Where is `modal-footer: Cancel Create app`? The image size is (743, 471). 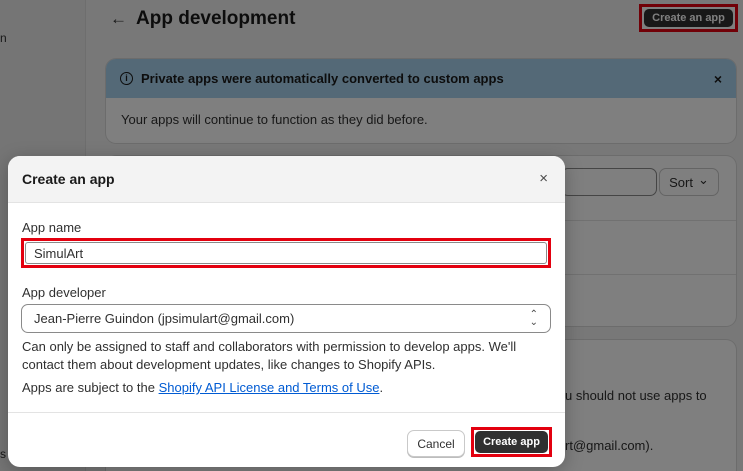
modal-footer: Cancel Create app is located at coordinates (286, 439).